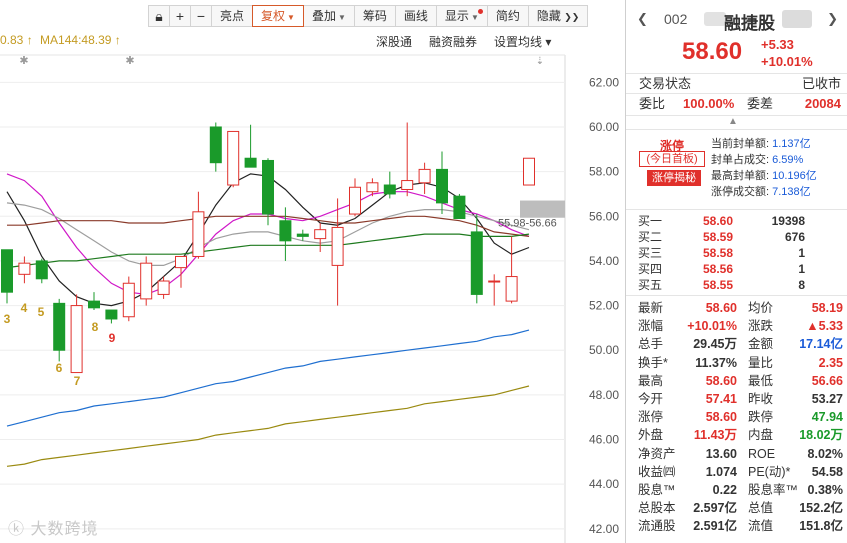 The width and height of the screenshot is (847, 543). What do you see at coordinates (268, 251) in the screenshot?
I see `ma-line` at bounding box center [268, 251].